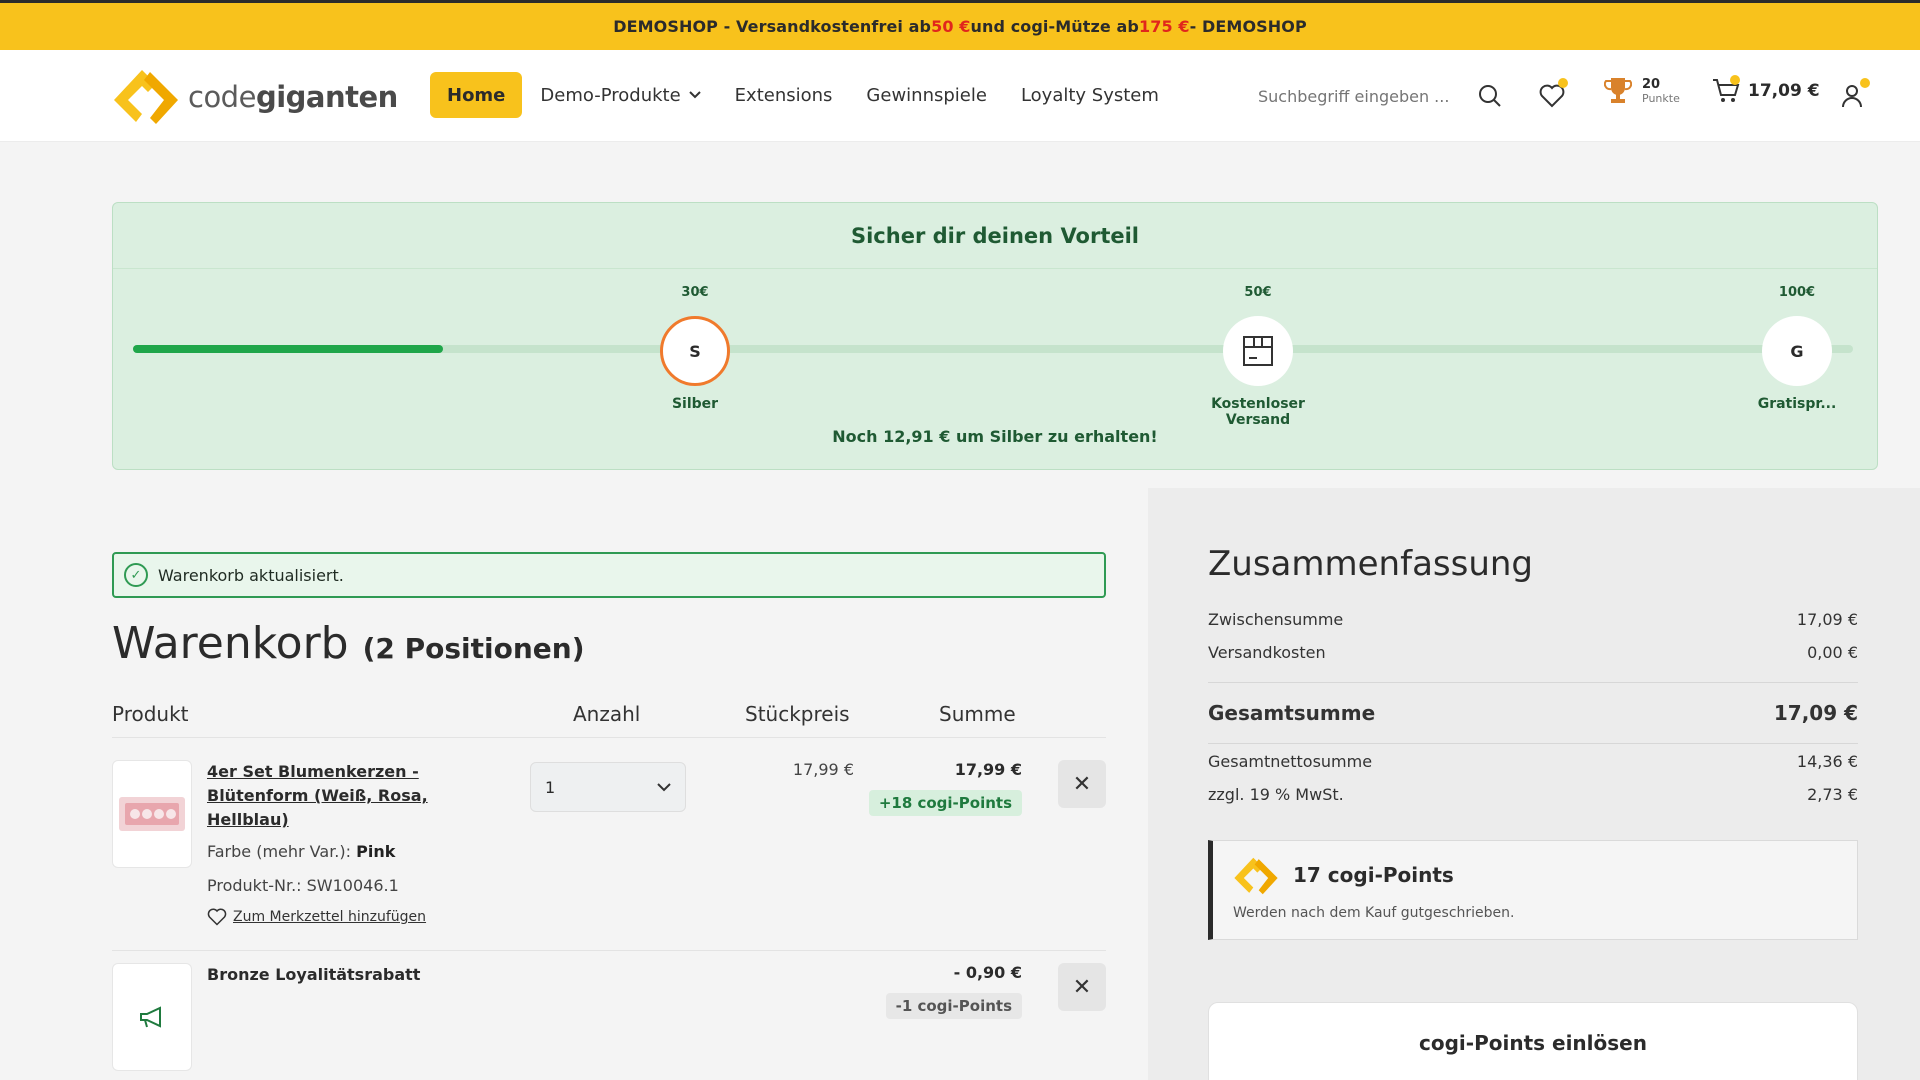 Image resolution: width=1920 pixels, height=1080 pixels. What do you see at coordinates (694, 95) in the screenshot?
I see `chevron-down-icon` at bounding box center [694, 95].